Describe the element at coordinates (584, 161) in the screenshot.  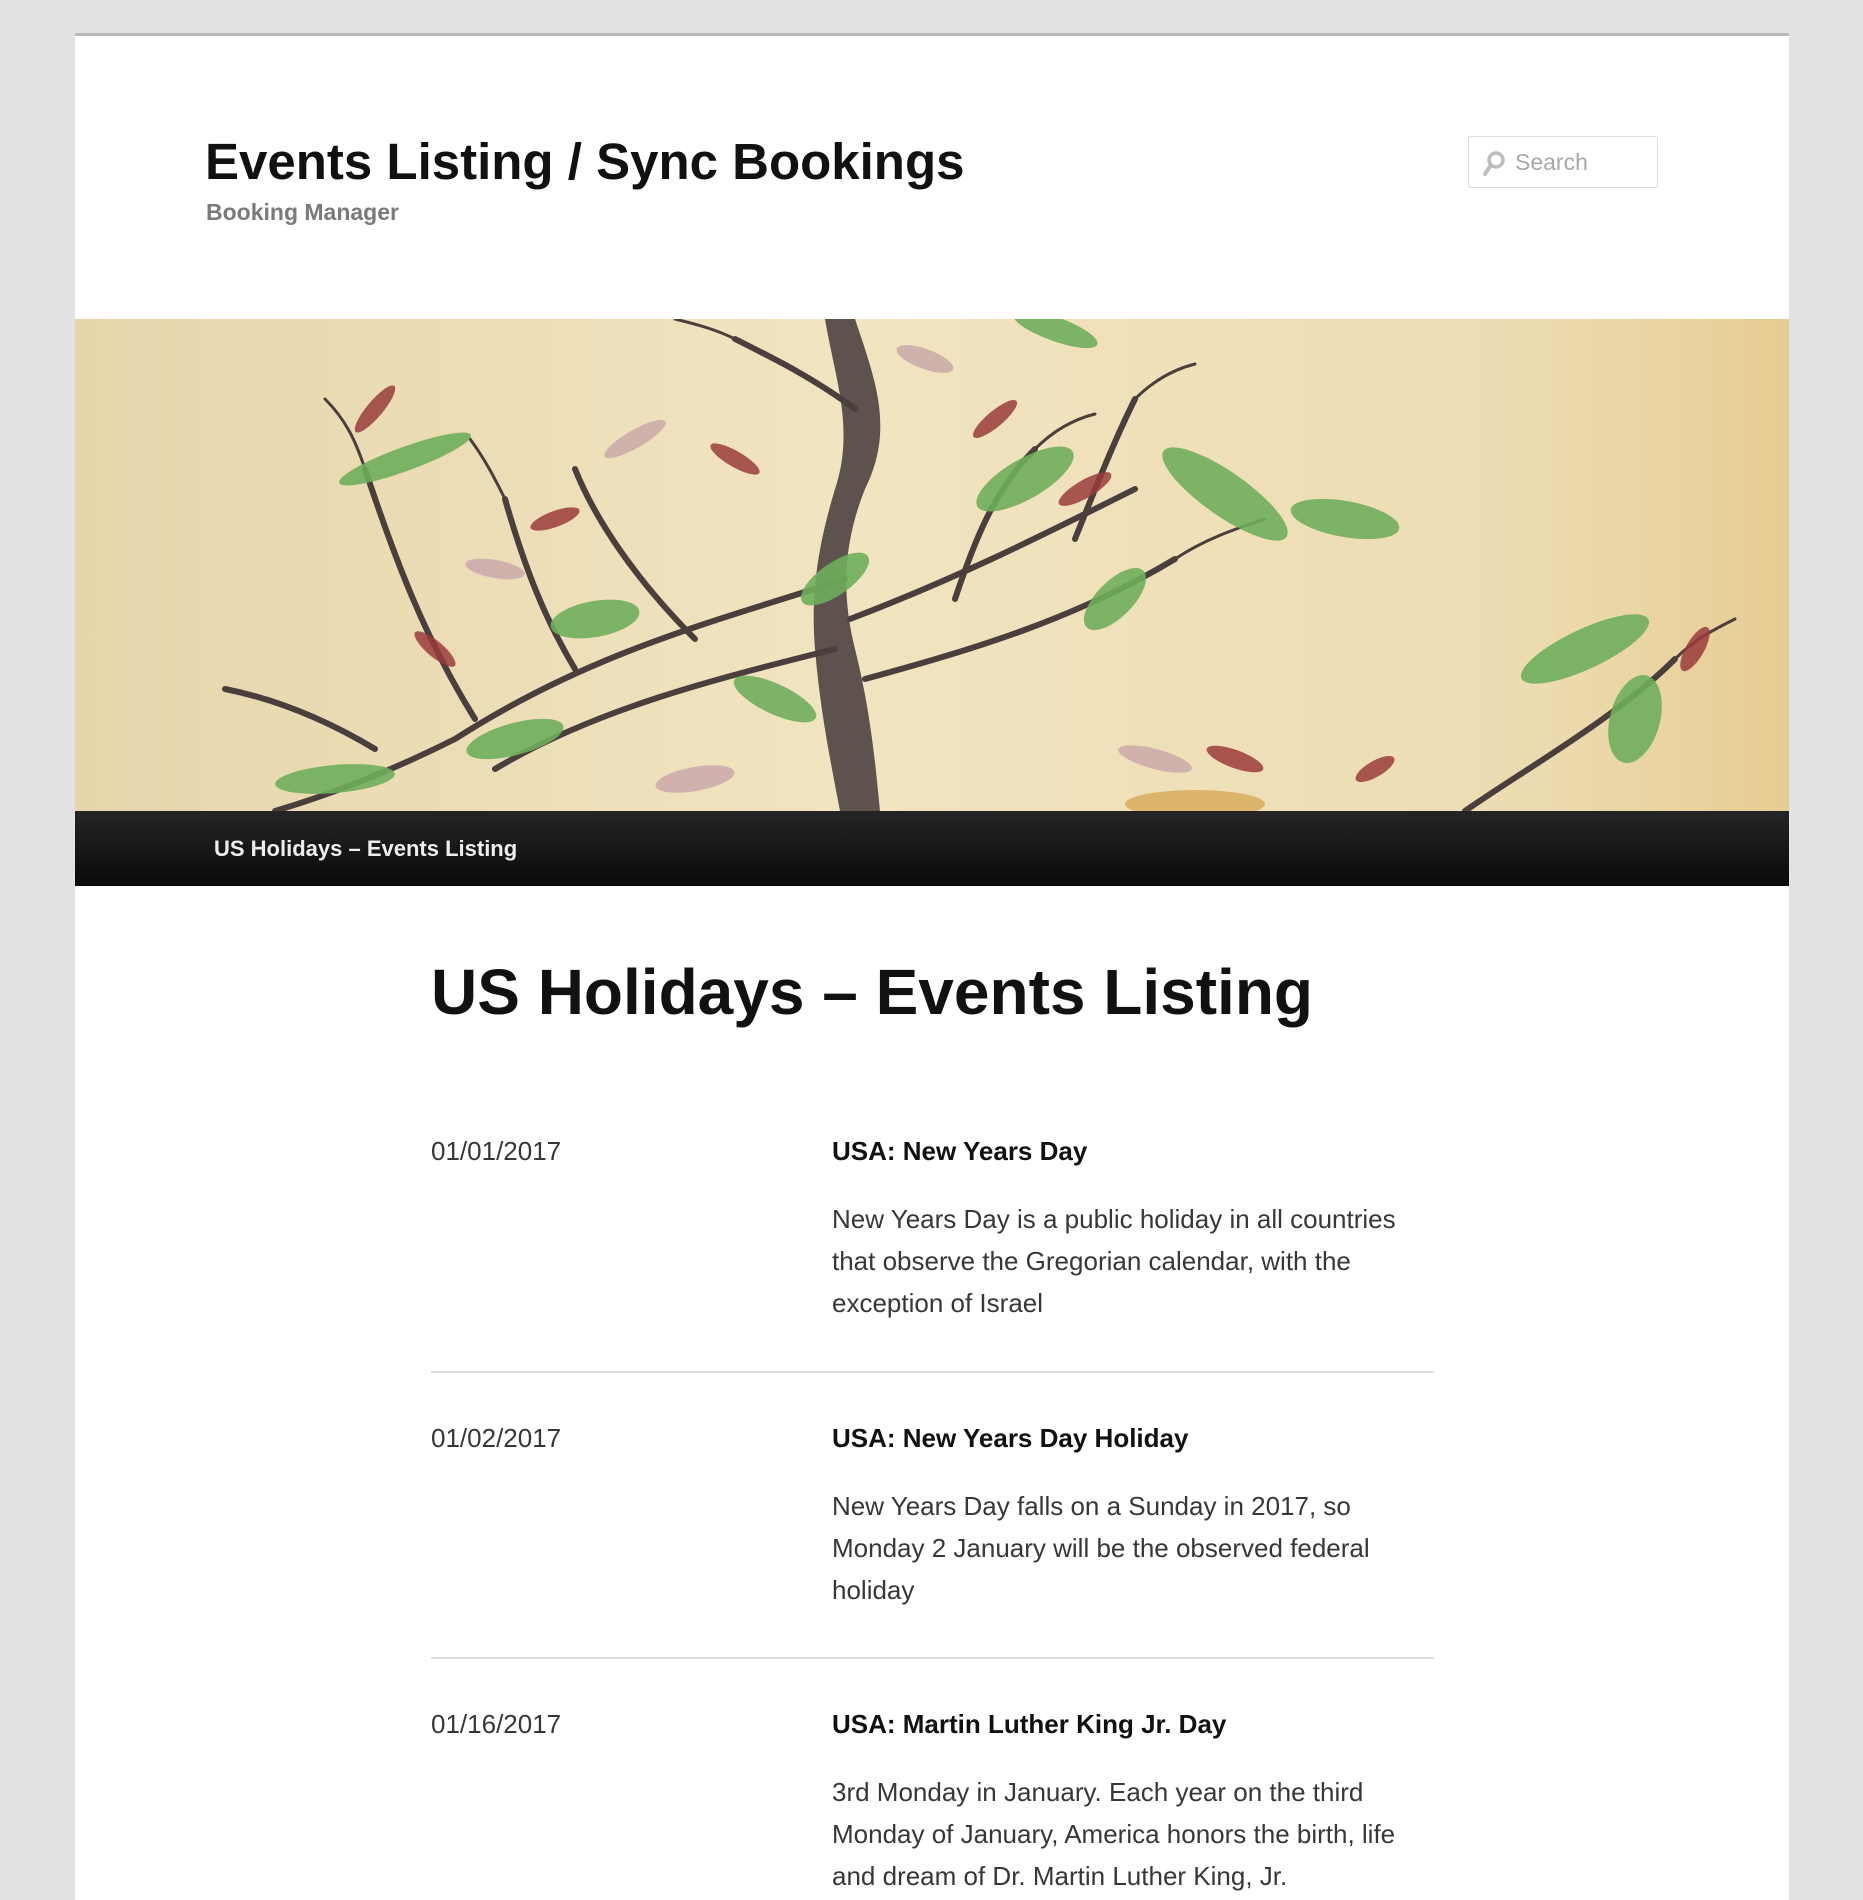
I see `site-title: Events Listing / Sync Bookings` at that location.